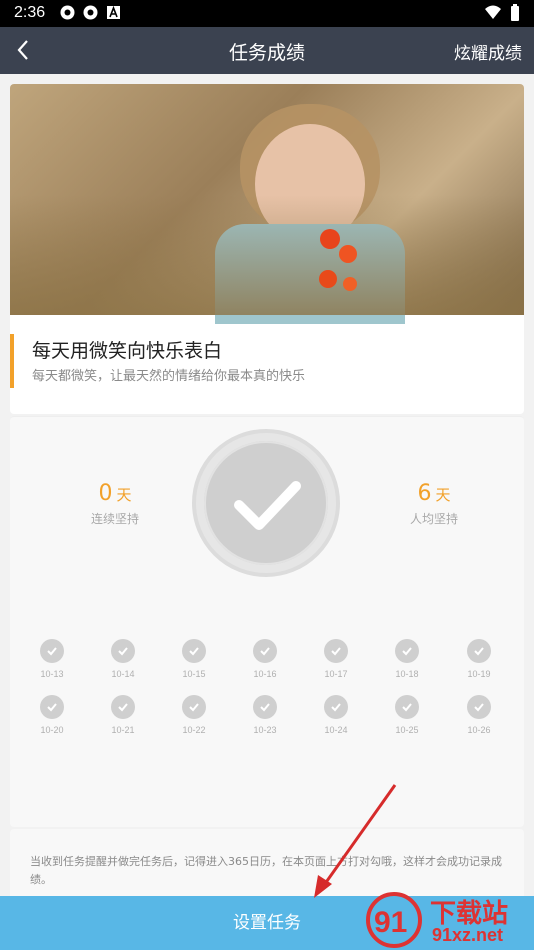  What do you see at coordinates (52, 730) in the screenshot?
I see `calendar-date: 10-20` at bounding box center [52, 730].